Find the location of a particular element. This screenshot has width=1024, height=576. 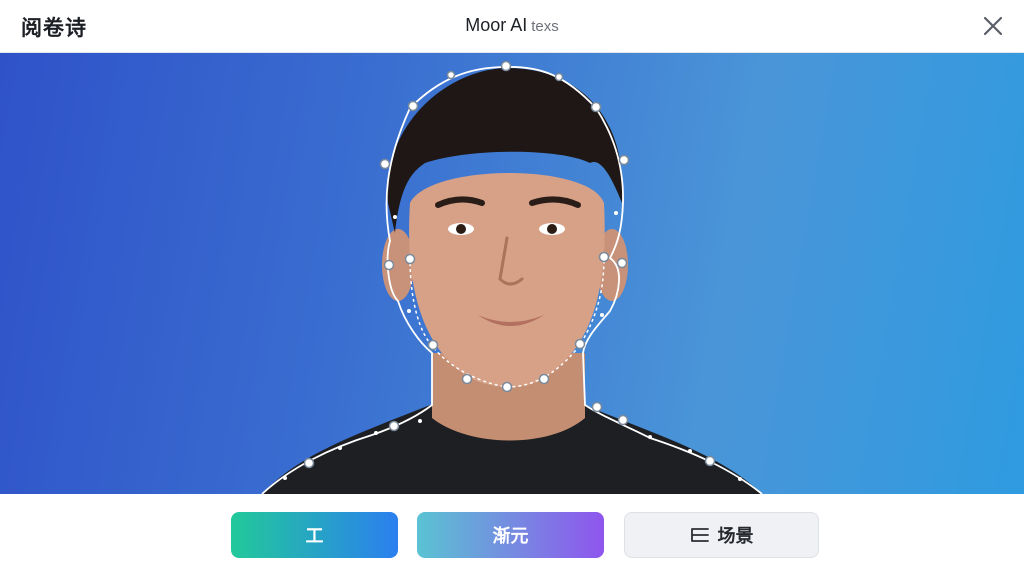

window-title: Moor AI texs is located at coordinates (512, 25).